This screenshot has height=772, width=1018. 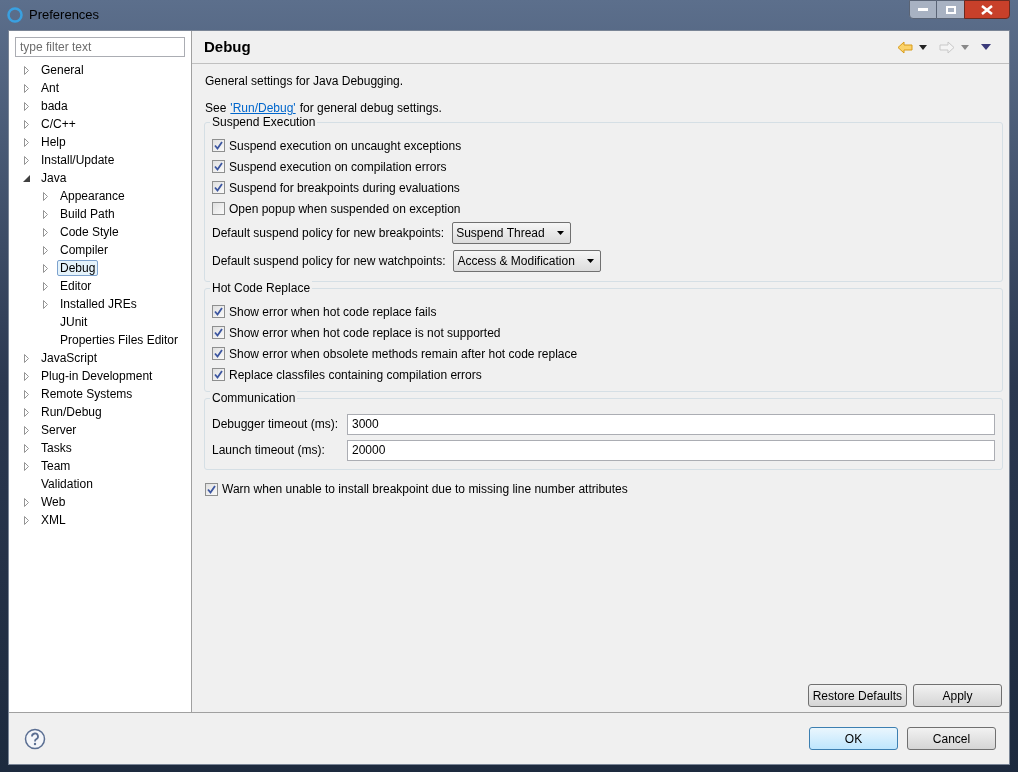 I want to click on tree-item: C/C++, so click(x=58, y=124).